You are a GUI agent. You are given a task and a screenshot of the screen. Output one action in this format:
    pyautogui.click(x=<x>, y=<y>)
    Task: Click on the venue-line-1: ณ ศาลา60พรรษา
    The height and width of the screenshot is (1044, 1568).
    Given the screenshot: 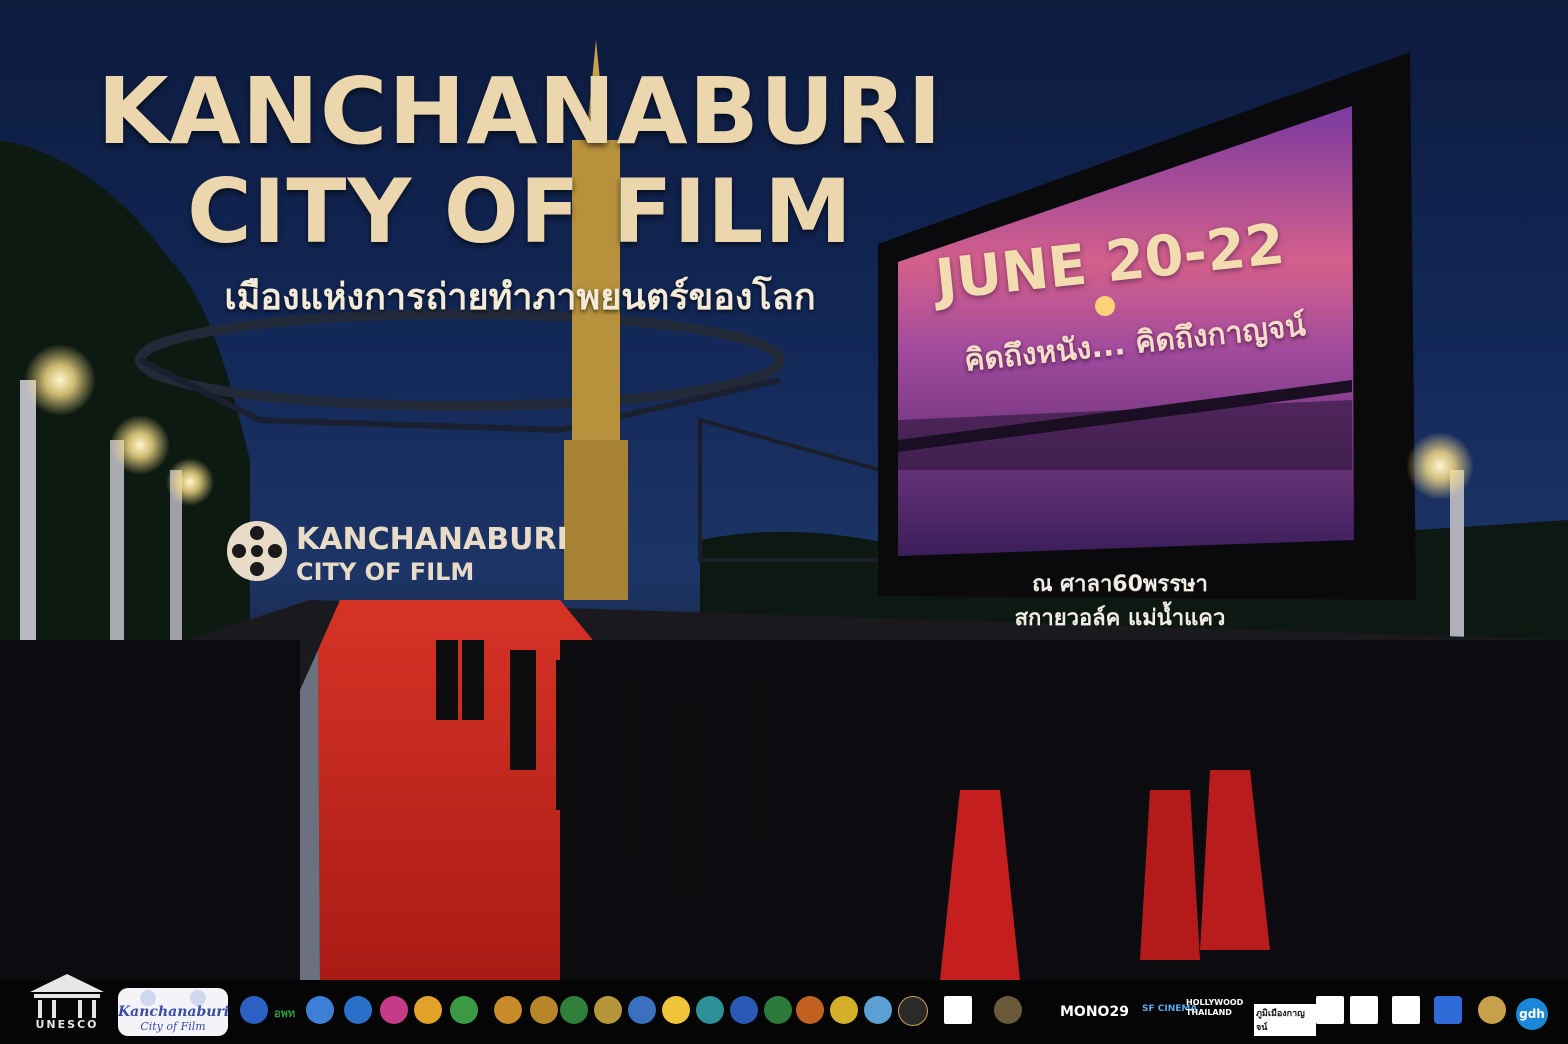 What is the action you would take?
    pyautogui.click(x=1120, y=584)
    